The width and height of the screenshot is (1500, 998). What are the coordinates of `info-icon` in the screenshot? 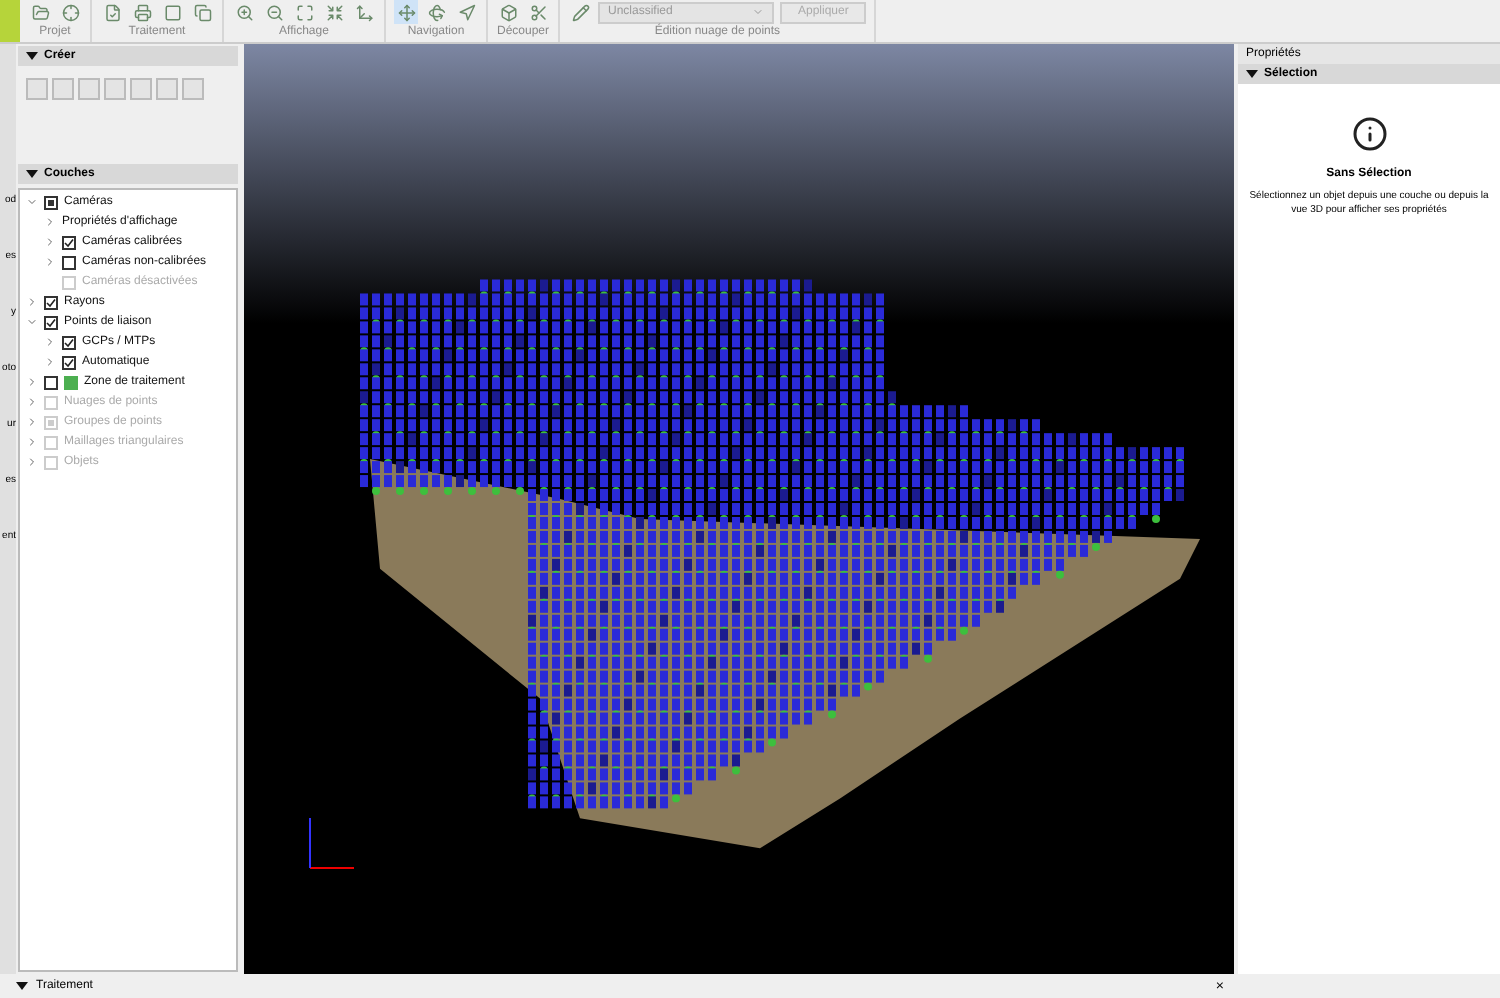 It's located at (1369, 134).